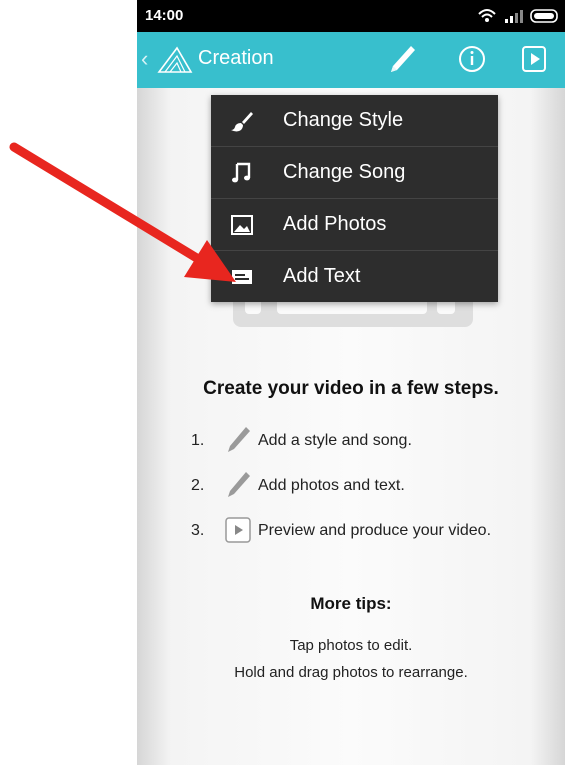 Image resolution: width=565 pixels, height=765 pixels. I want to click on text-card-icon, so click(242, 277).